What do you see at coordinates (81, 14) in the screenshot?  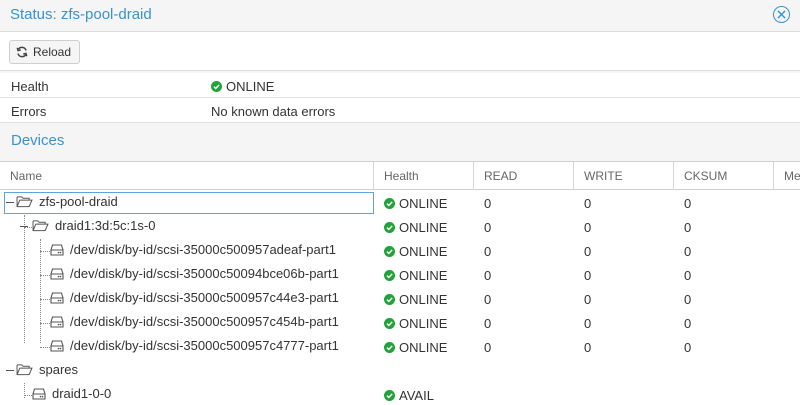 I see `window-title: Status: zfs-pool-draid` at bounding box center [81, 14].